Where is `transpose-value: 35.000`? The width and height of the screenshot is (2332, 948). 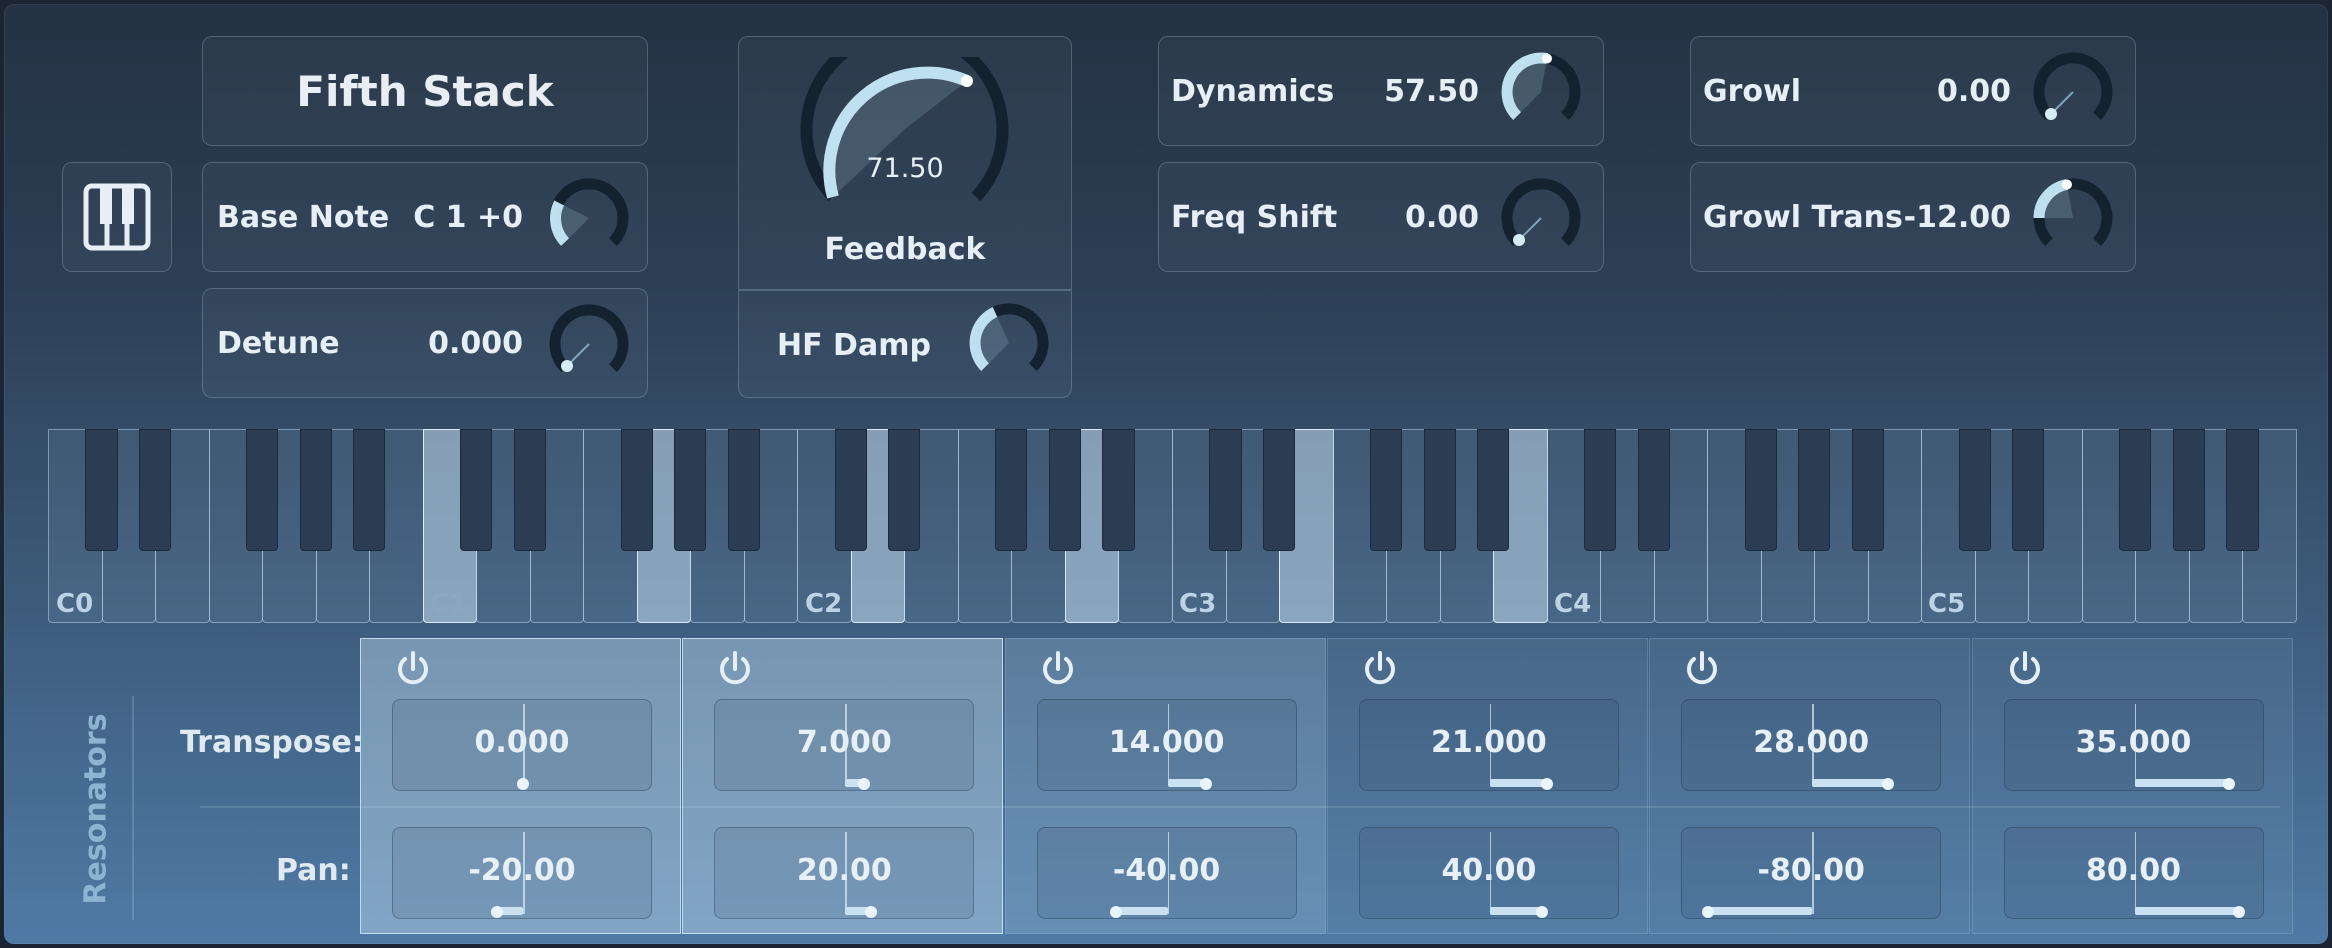
transpose-value: 35.000 is located at coordinates (2133, 742).